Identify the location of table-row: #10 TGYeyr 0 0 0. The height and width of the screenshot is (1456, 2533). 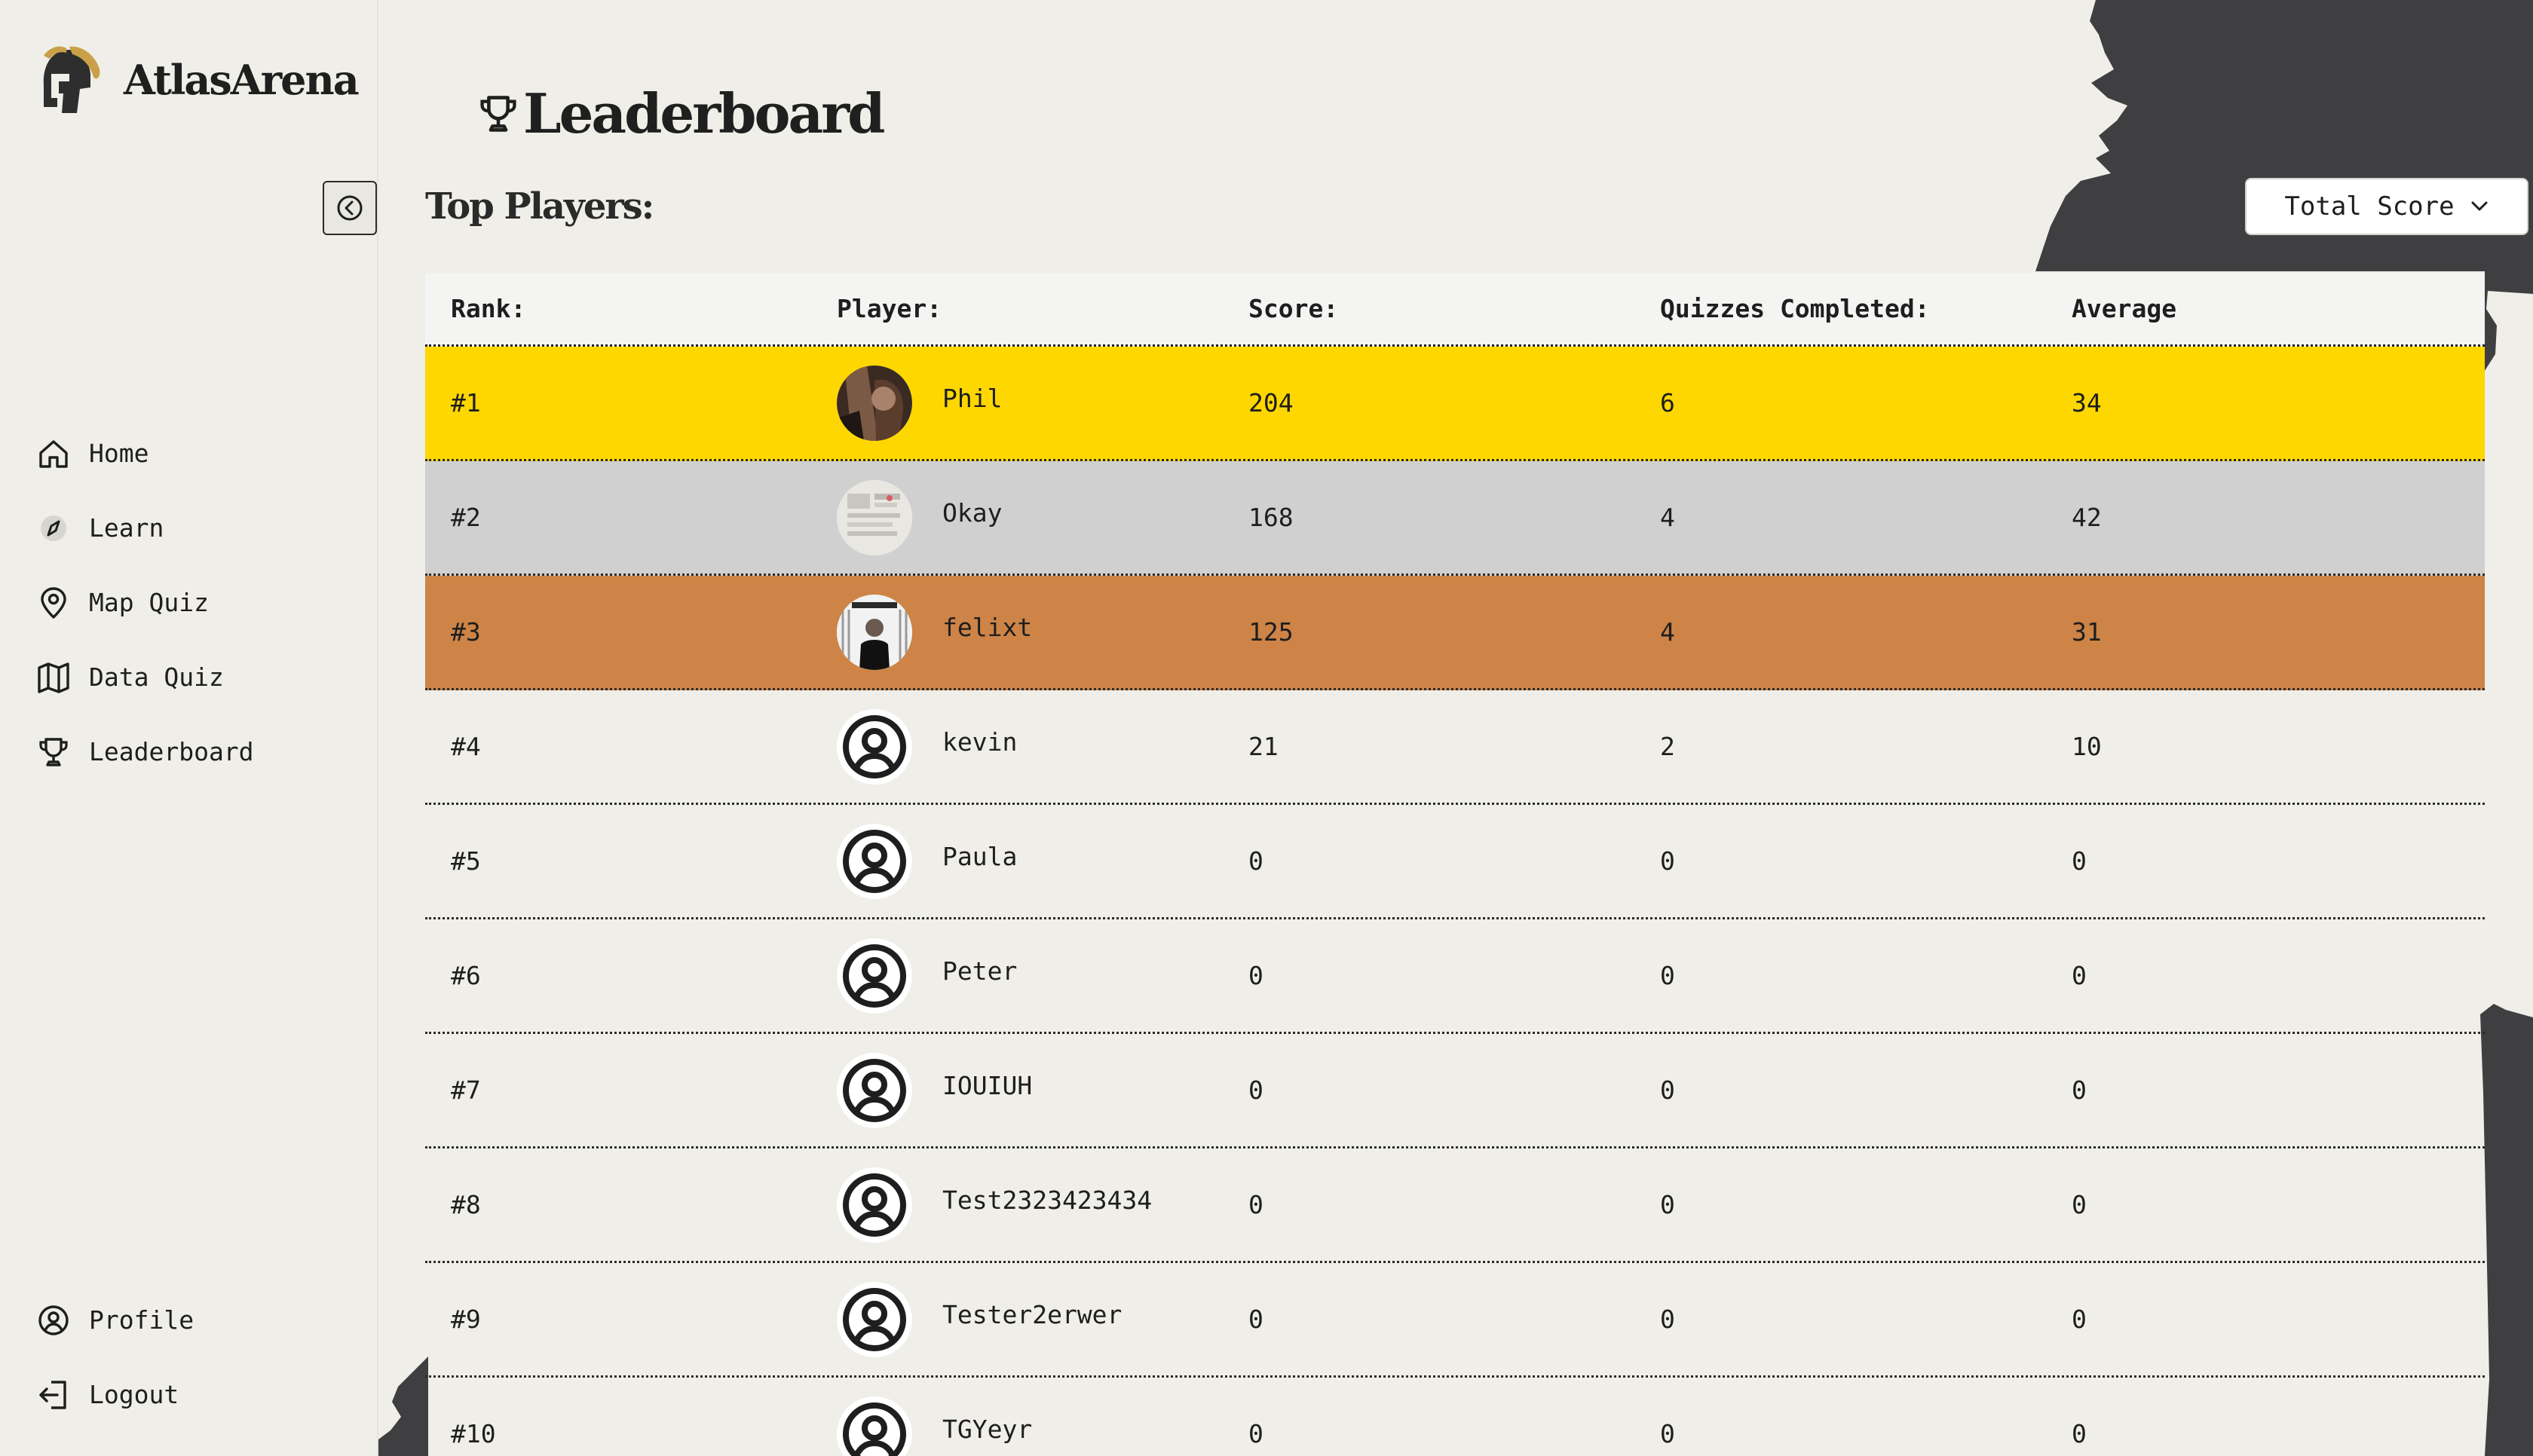
(1455, 1417).